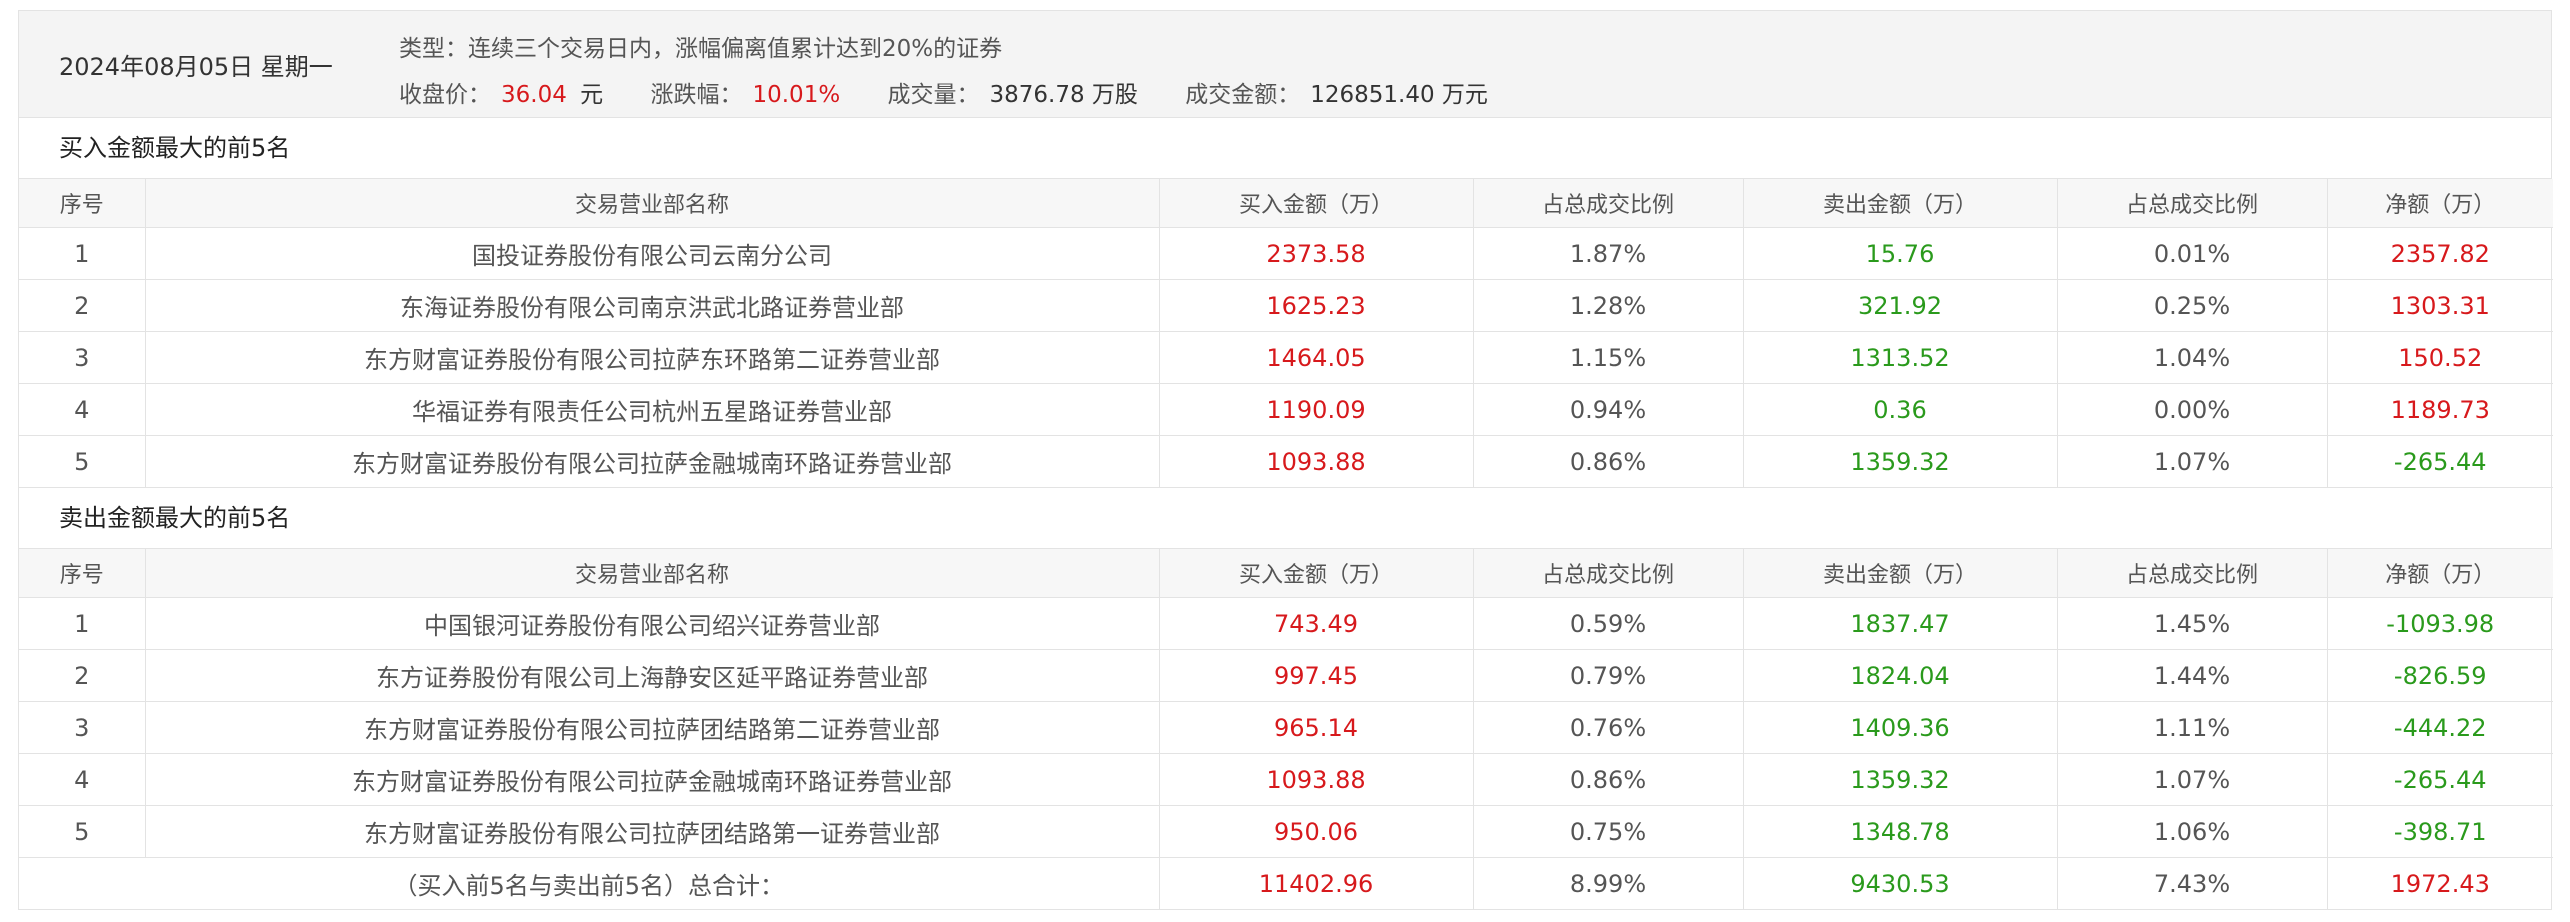 This screenshot has width=2570, height=922. What do you see at coordinates (2440, 409) in the screenshot?
I see `net-amount: 1189.73` at bounding box center [2440, 409].